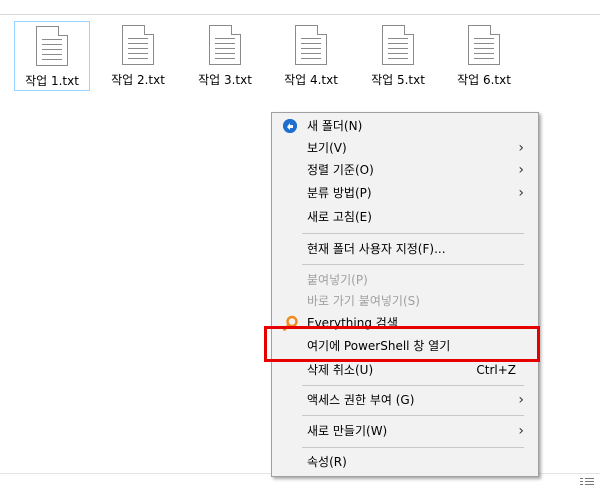 The image size is (600, 488). I want to click on new-folder-icon, so click(290, 126).